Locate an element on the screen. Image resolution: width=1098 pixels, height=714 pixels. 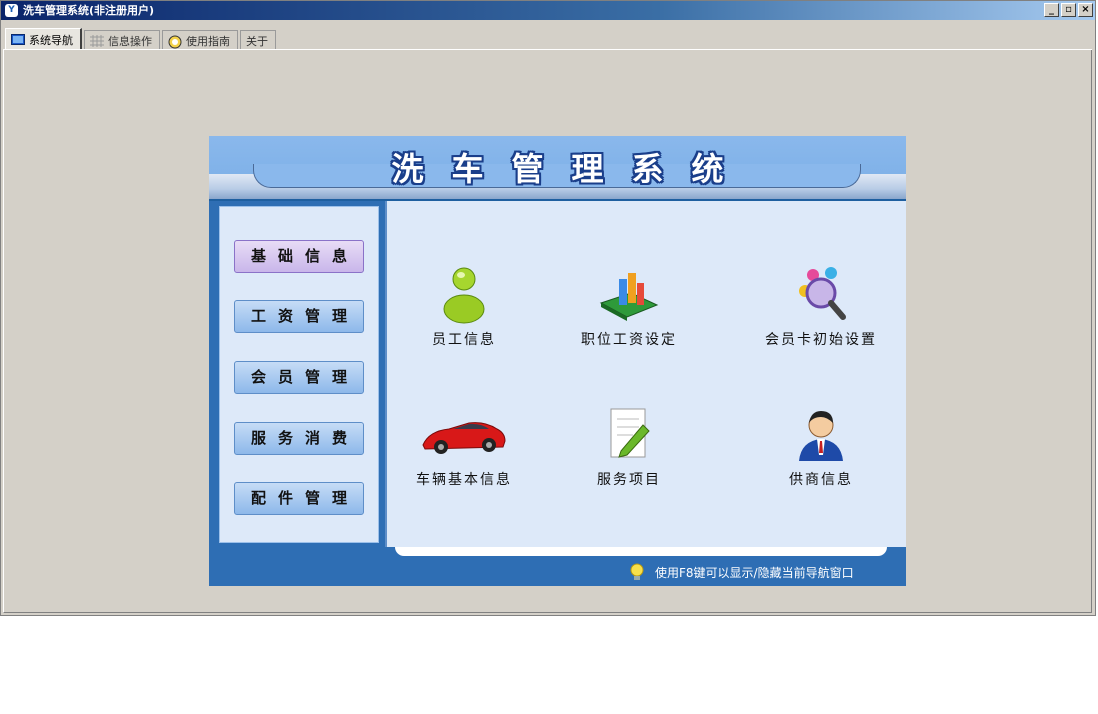
window-title: 洗车管理系统(非注册用户) is located at coordinates (89, 10).